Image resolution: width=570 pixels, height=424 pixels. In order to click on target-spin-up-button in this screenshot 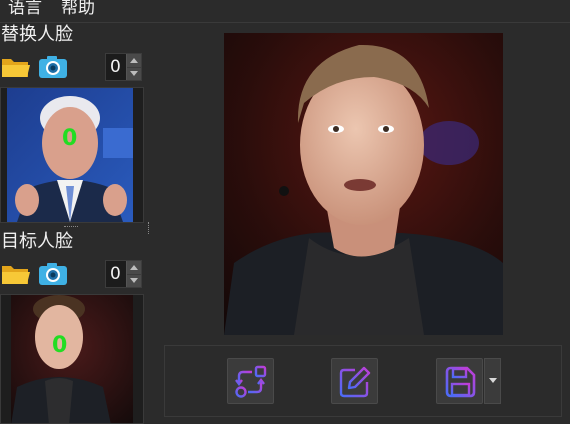, I will do `click(134, 268)`.